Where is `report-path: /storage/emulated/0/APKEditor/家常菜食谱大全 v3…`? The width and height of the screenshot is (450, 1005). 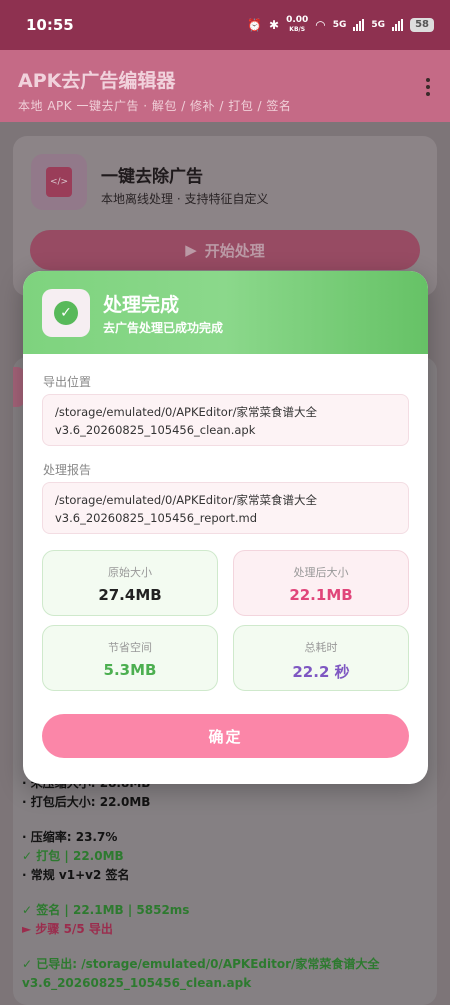 report-path: /storage/emulated/0/APKEditor/家常菜食谱大全 v3… is located at coordinates (225, 508).